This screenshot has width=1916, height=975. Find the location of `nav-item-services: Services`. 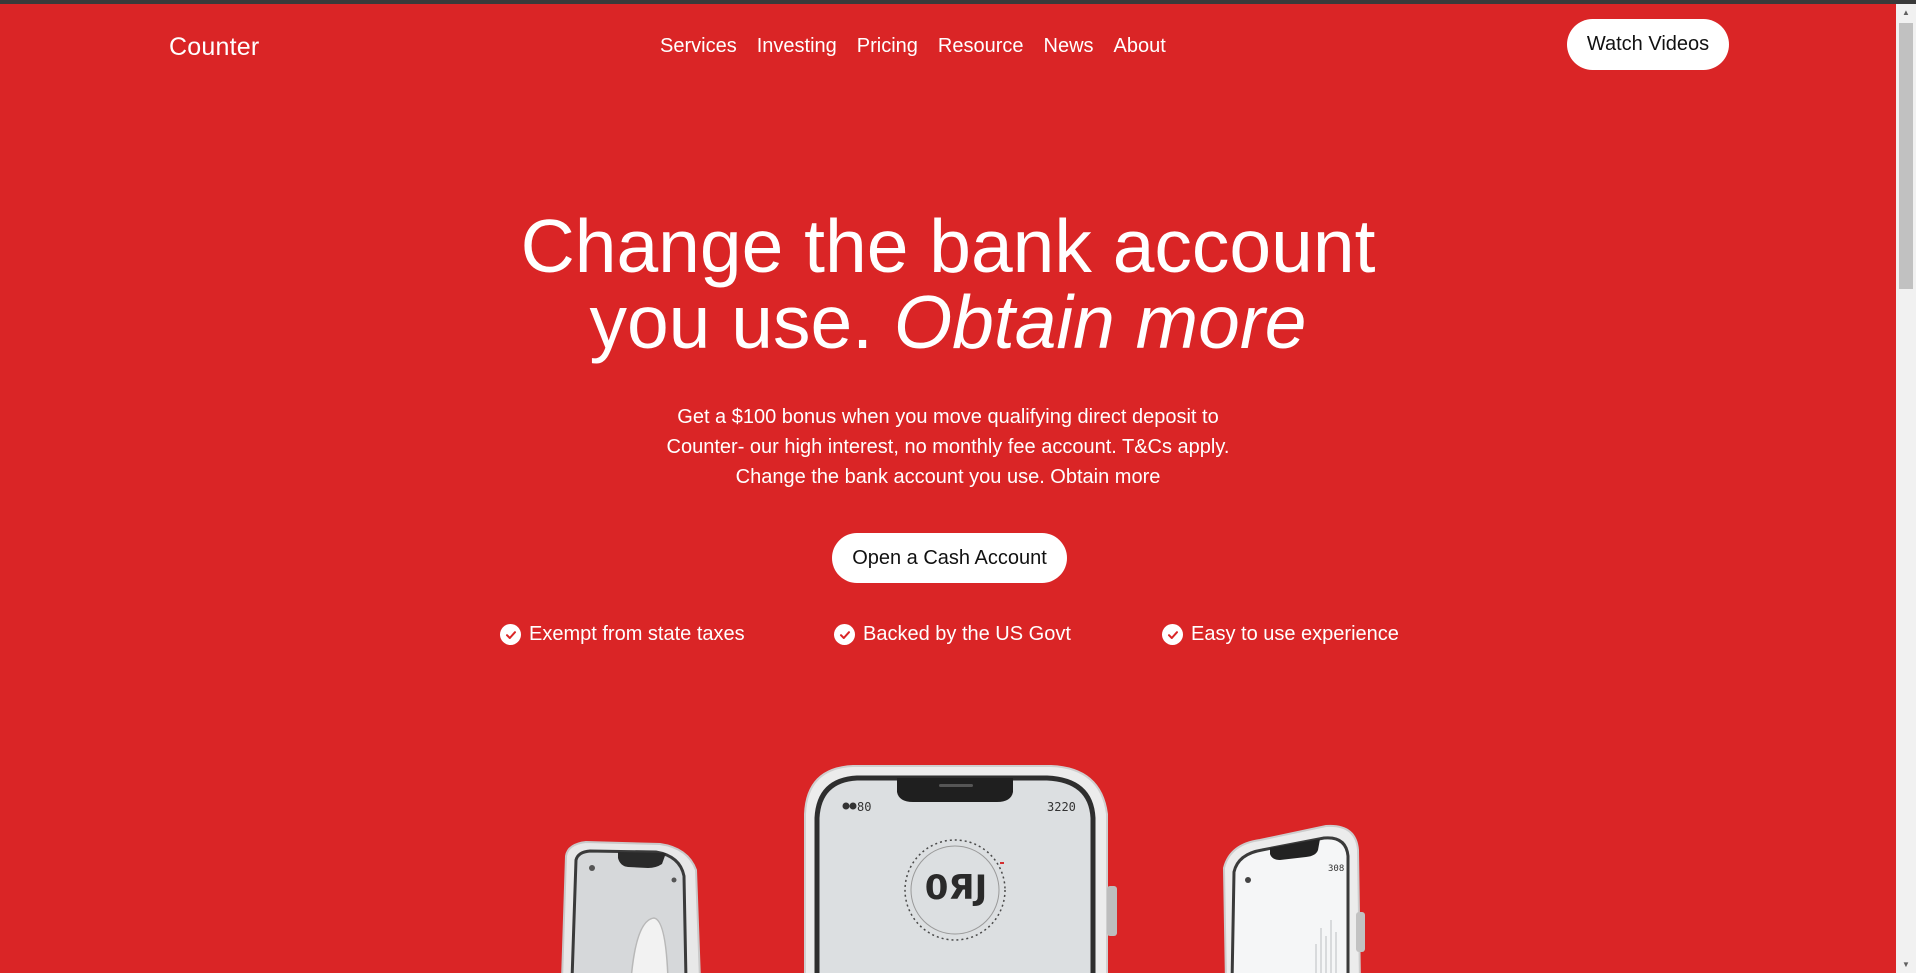

nav-item-services: Services is located at coordinates (698, 46).